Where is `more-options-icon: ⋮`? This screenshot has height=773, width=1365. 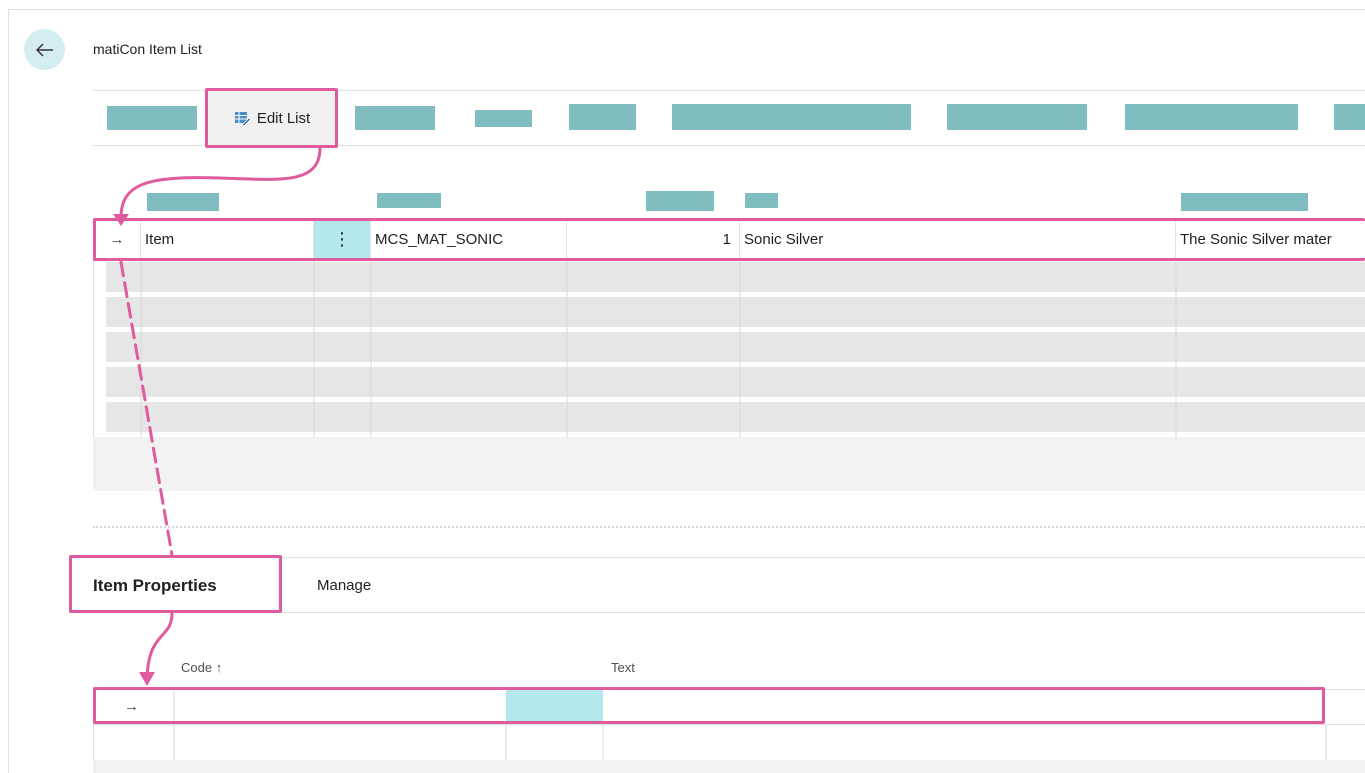
more-options-icon: ⋮ is located at coordinates (342, 239).